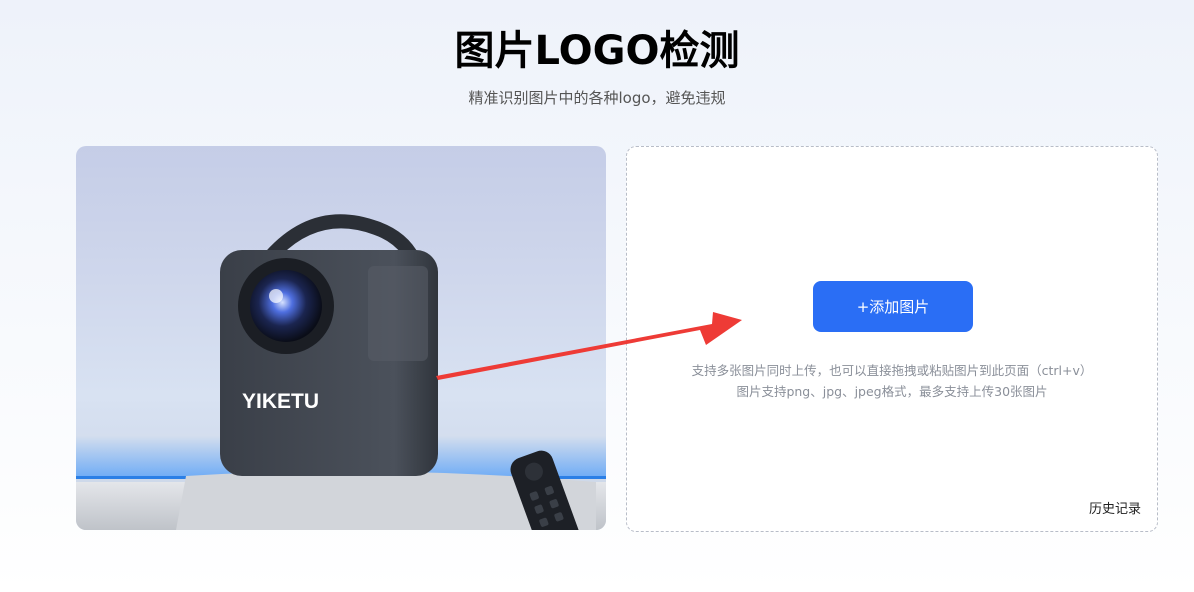 The width and height of the screenshot is (1194, 592). Describe the element at coordinates (892, 391) in the screenshot. I see `format-hint-text: 图片支持png、jpg、jpeg格式，最多支持上传30张图片` at that location.